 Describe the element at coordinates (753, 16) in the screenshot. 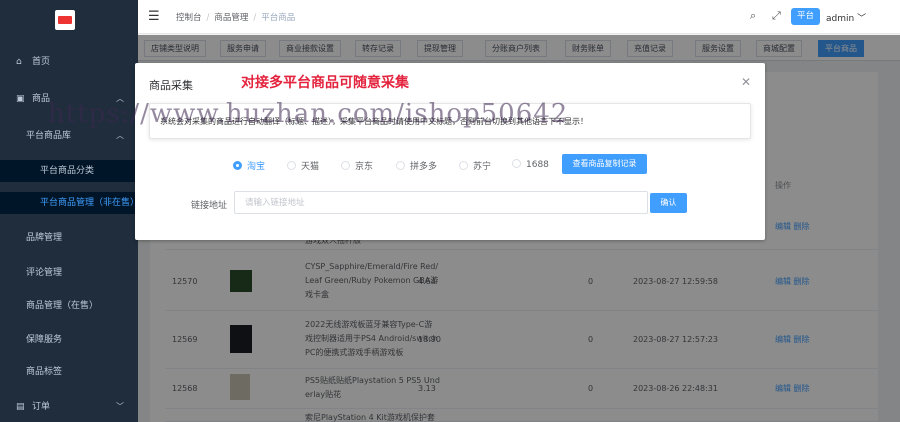

I see `search-icon: ⌕` at that location.